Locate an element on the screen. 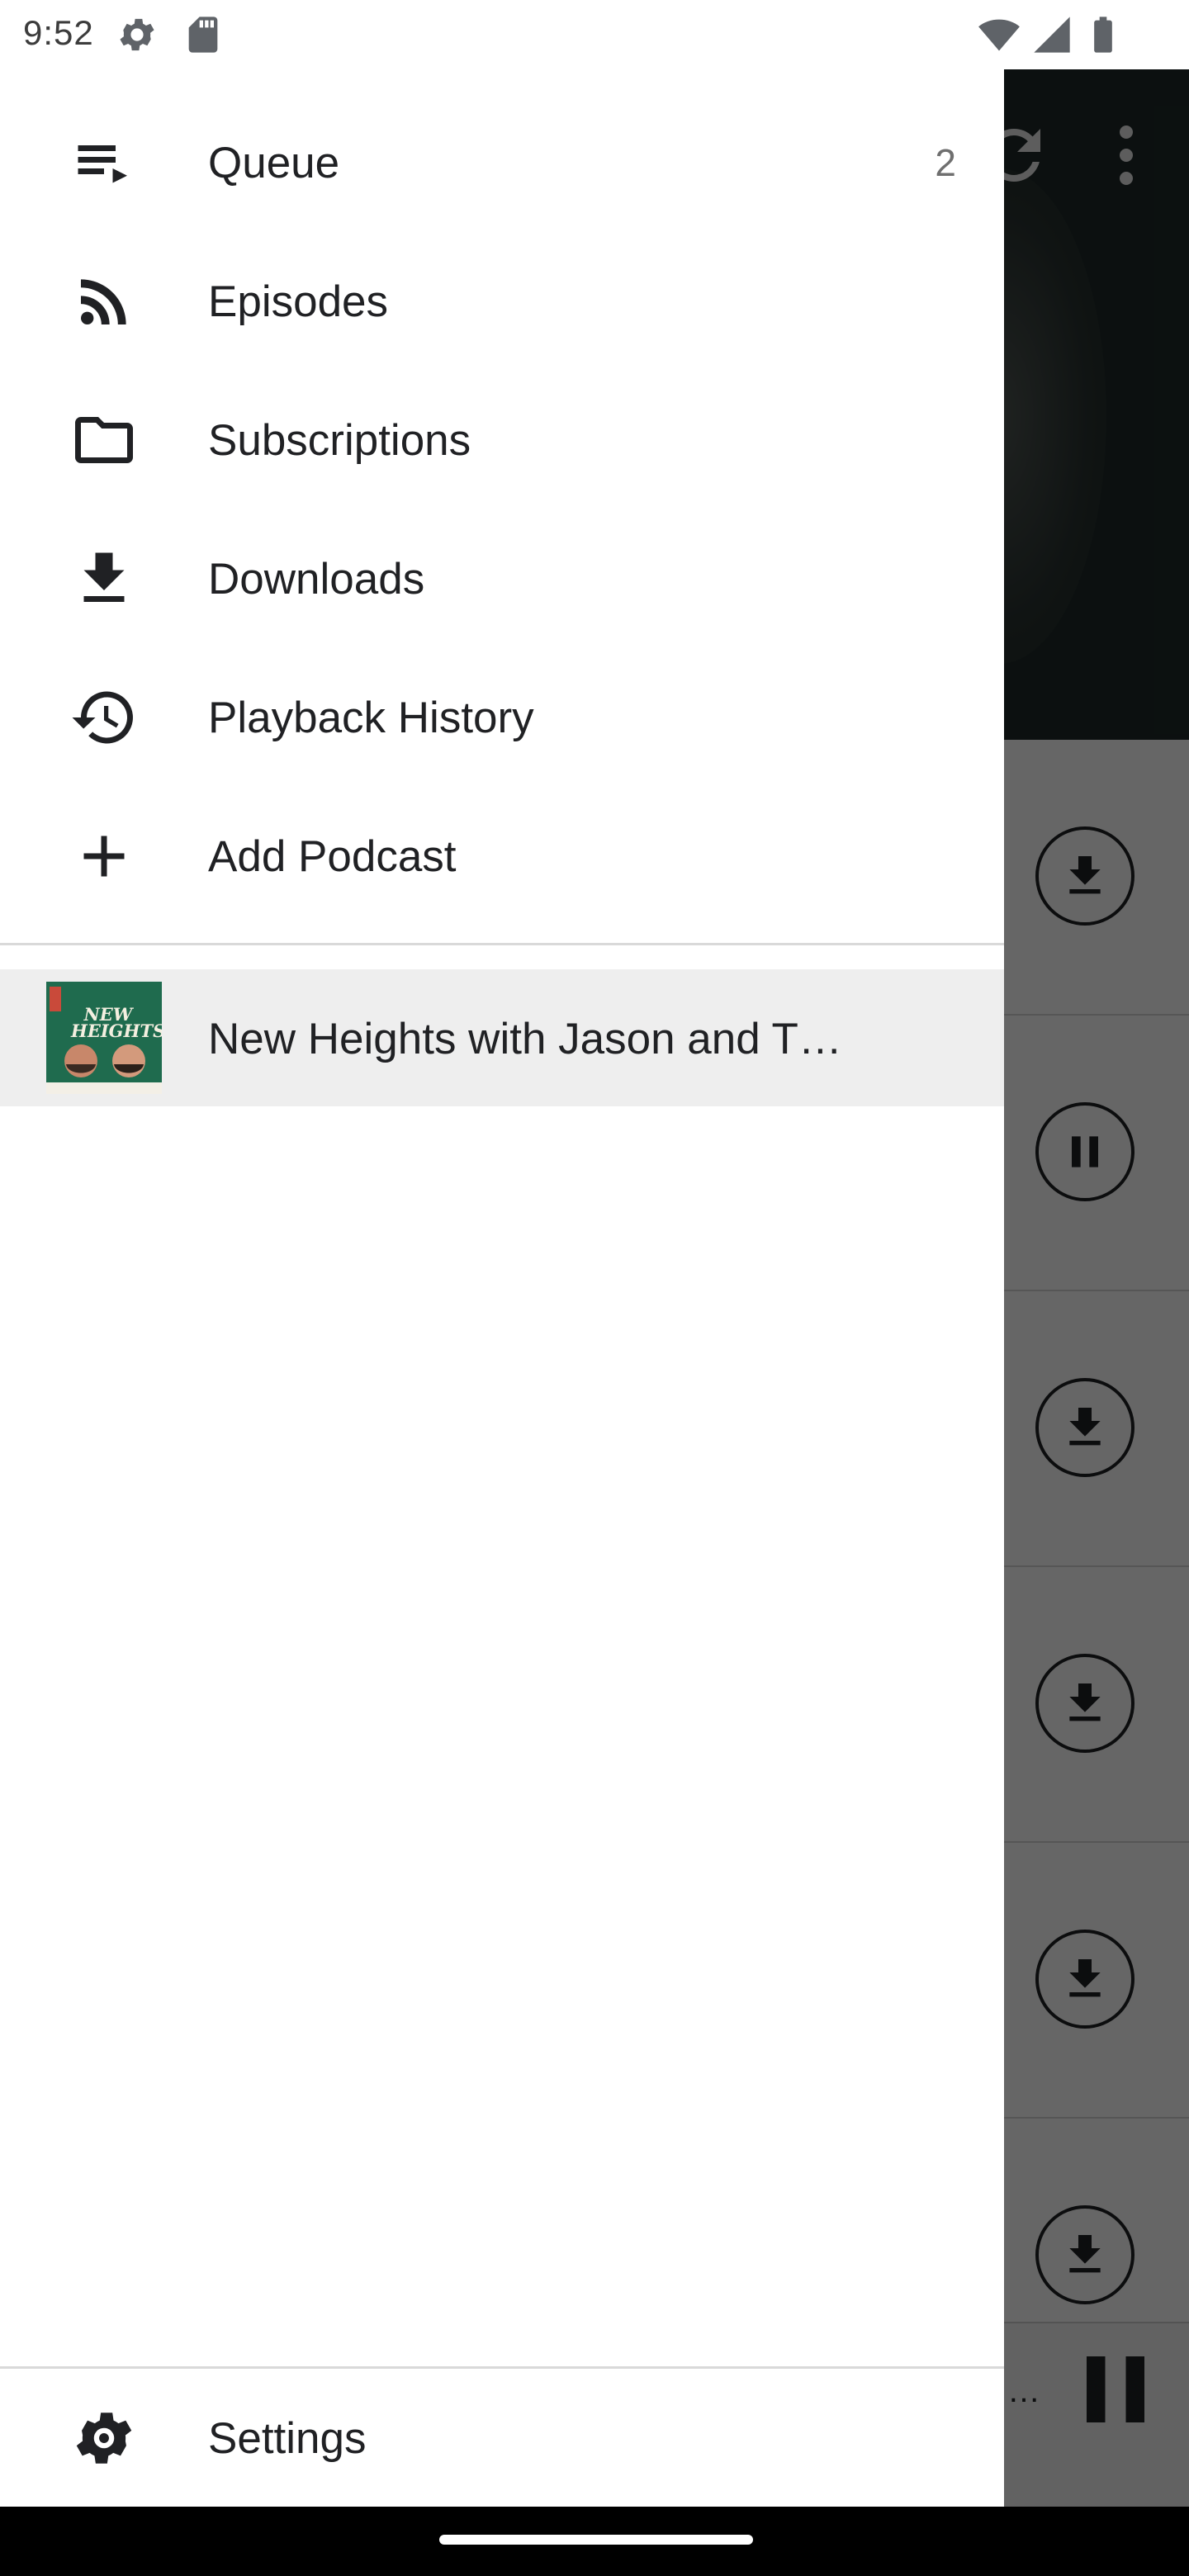  nav-item-queue: Queue 2 is located at coordinates (502, 162).